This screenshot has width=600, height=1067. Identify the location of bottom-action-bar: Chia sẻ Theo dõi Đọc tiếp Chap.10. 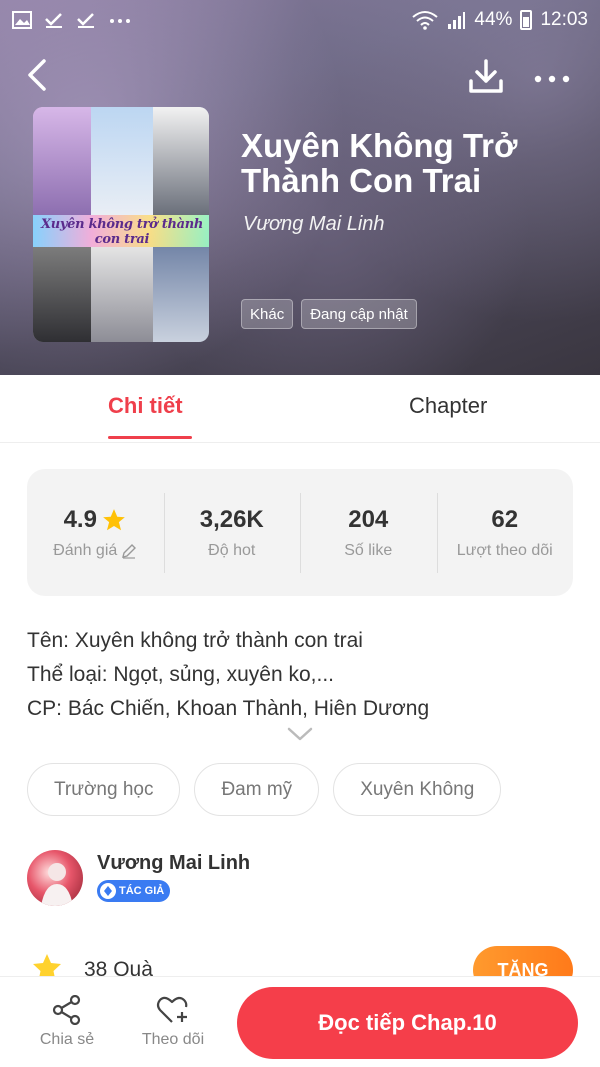
(300, 1021).